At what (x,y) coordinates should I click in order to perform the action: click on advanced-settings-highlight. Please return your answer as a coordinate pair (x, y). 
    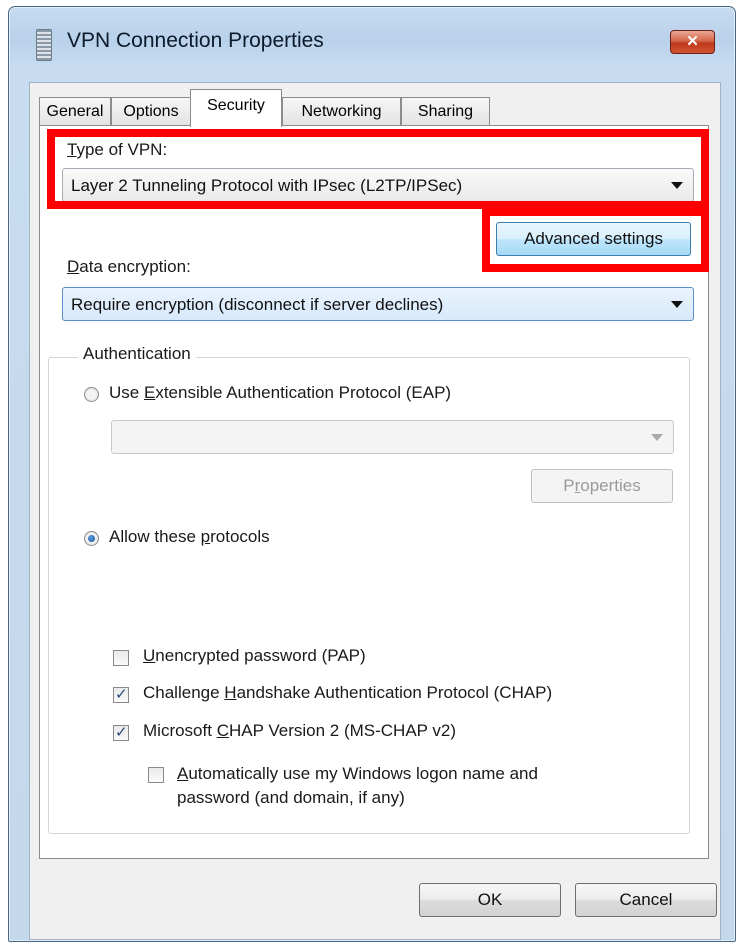
    Looking at the image, I should click on (595, 240).